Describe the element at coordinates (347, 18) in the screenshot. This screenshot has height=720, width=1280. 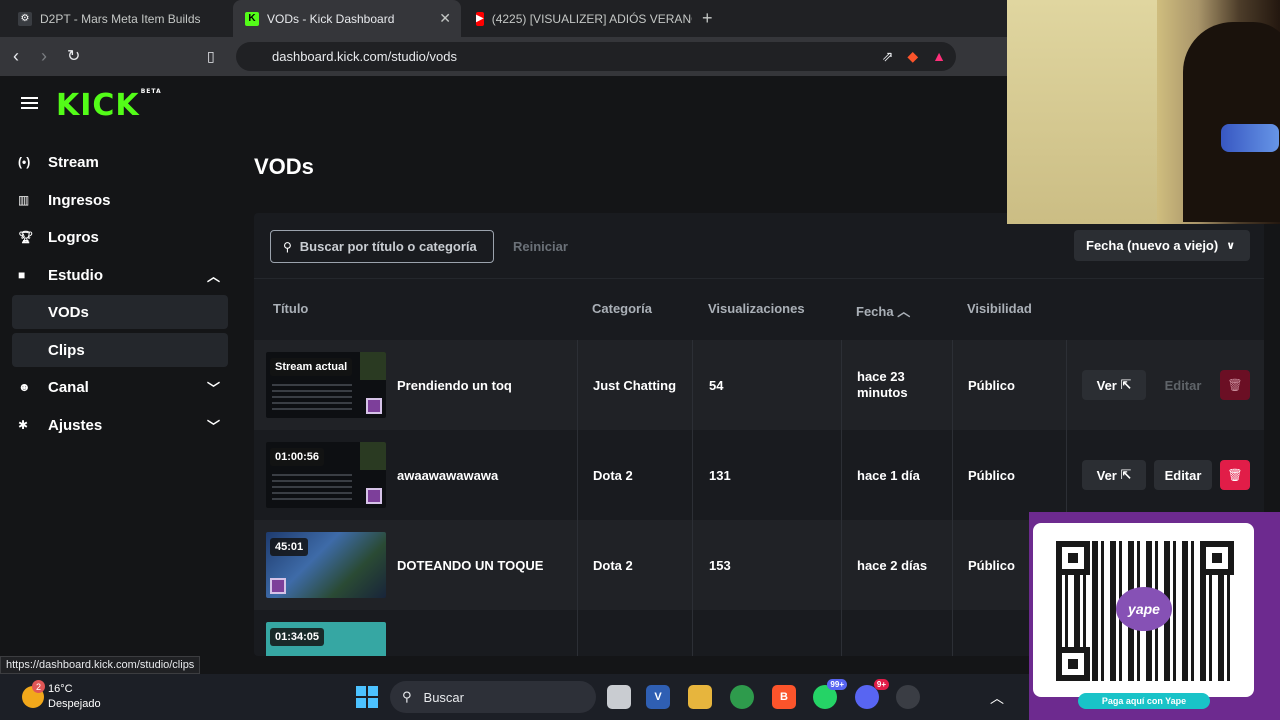
I see `tab-kick-dashboard: K VODs - Kick Dashboard ✕` at that location.